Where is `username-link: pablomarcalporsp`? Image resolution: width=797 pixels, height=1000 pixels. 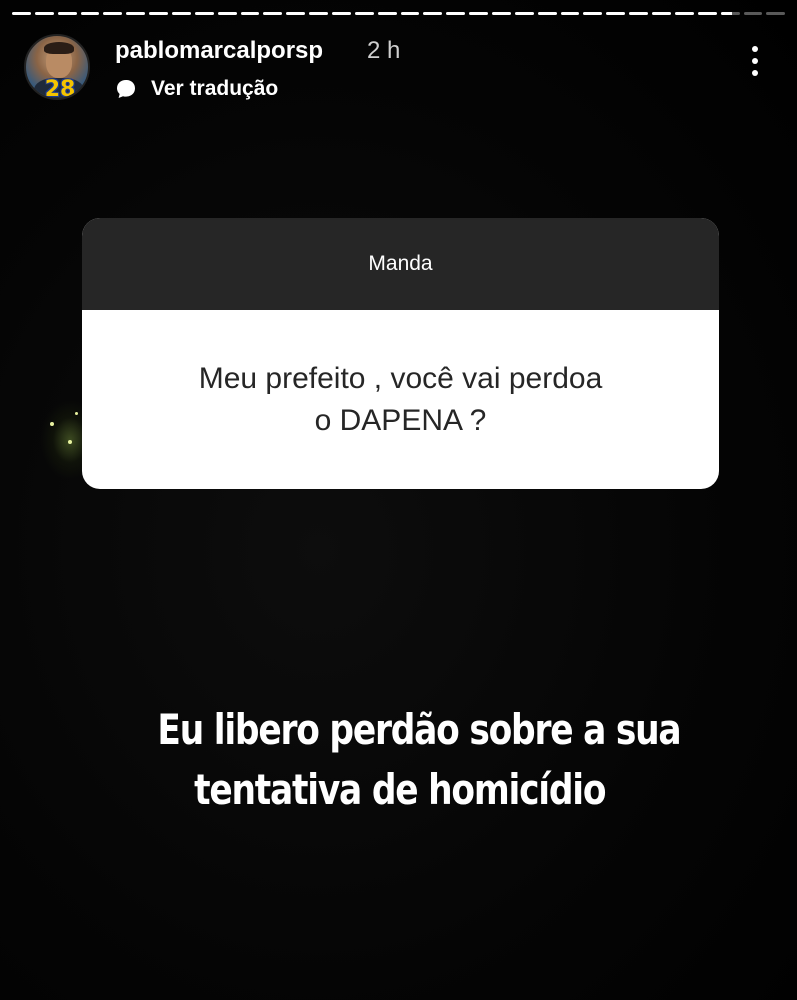 username-link: pablomarcalporsp is located at coordinates (219, 51).